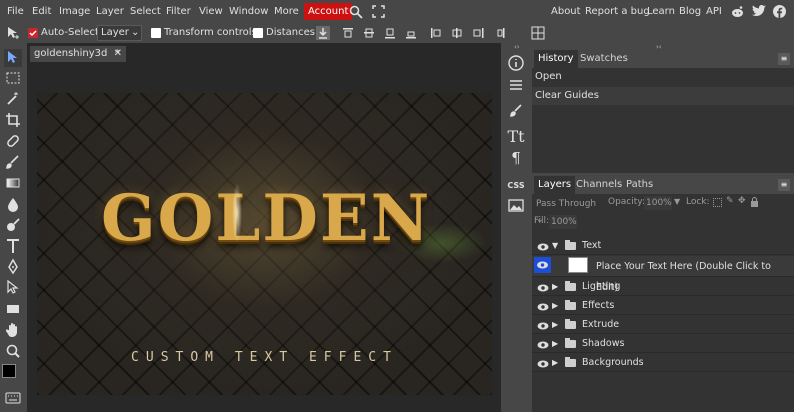 This screenshot has width=794, height=412. Describe the element at coordinates (779, 11) in the screenshot. I see `facebook-icon` at that location.